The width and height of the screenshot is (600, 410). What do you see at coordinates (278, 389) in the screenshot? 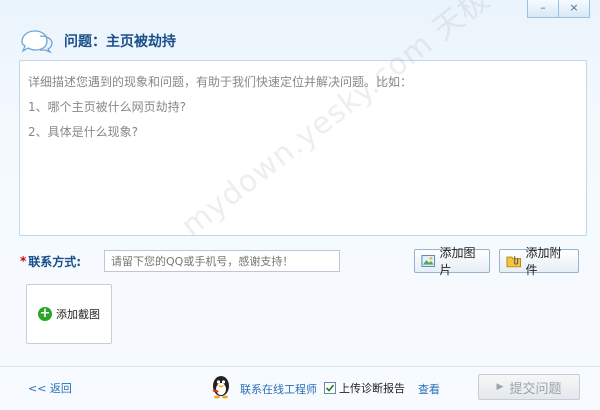
I see `contact-engineer-link: 联系在线工程师` at bounding box center [278, 389].